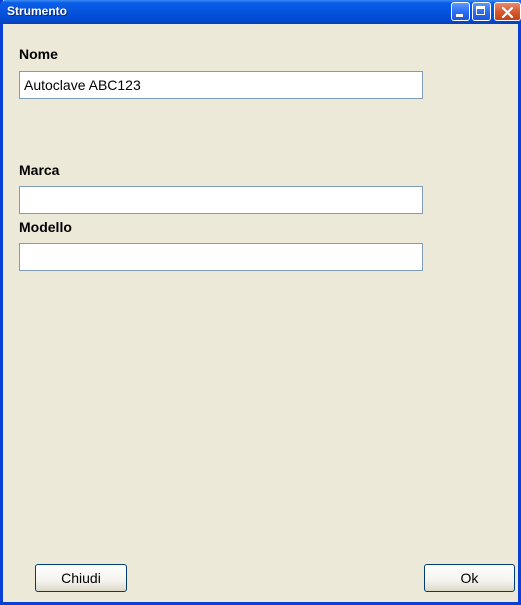  What do you see at coordinates (81, 578) in the screenshot?
I see `close-button: Chiudi` at bounding box center [81, 578].